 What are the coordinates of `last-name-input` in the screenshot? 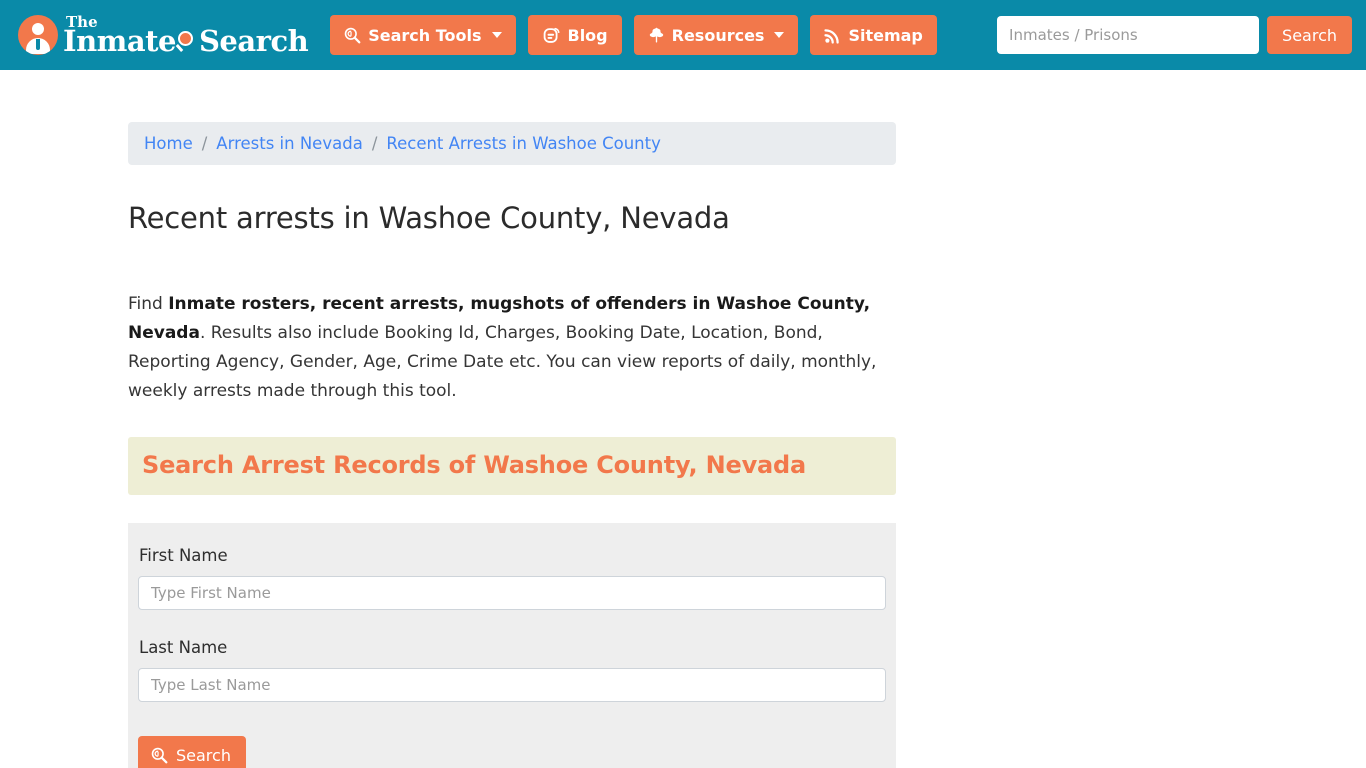 It's located at (512, 685).